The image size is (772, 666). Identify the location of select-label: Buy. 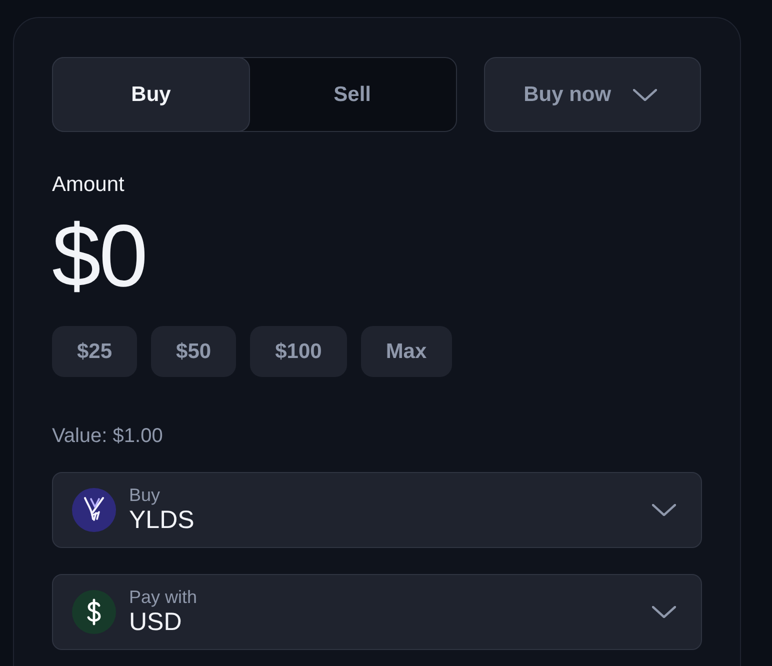
(145, 495).